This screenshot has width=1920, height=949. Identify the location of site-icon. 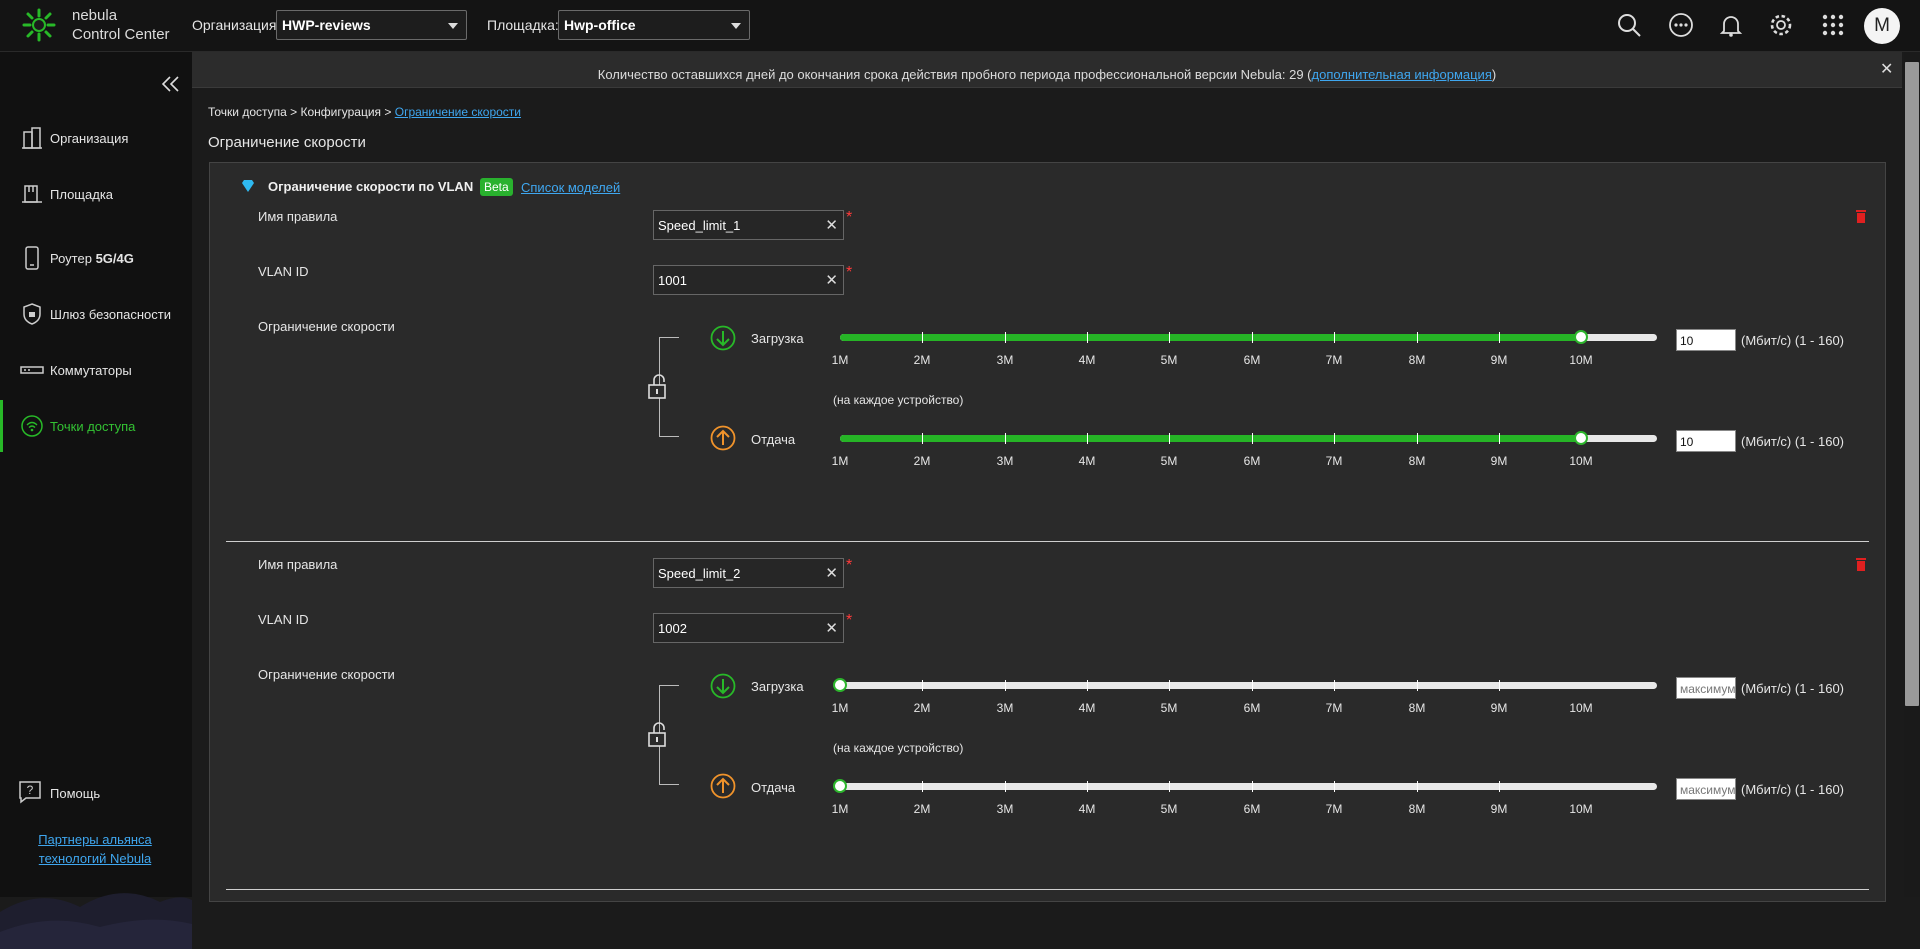
(32, 194).